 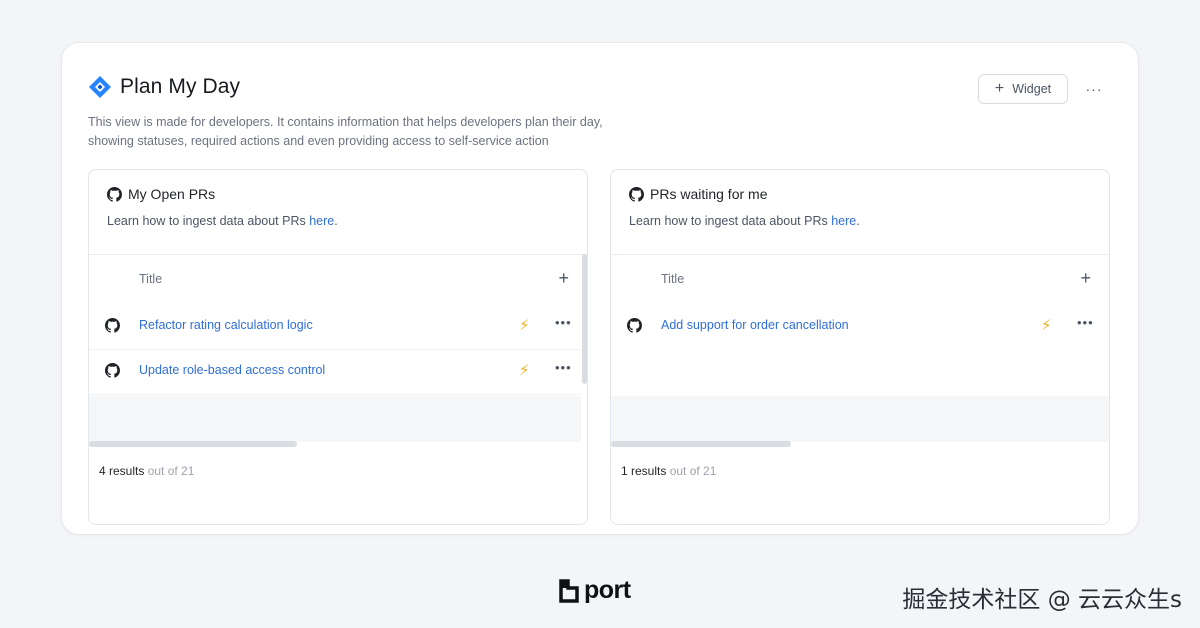 I want to click on results-count-value: 1 results, so click(x=644, y=471).